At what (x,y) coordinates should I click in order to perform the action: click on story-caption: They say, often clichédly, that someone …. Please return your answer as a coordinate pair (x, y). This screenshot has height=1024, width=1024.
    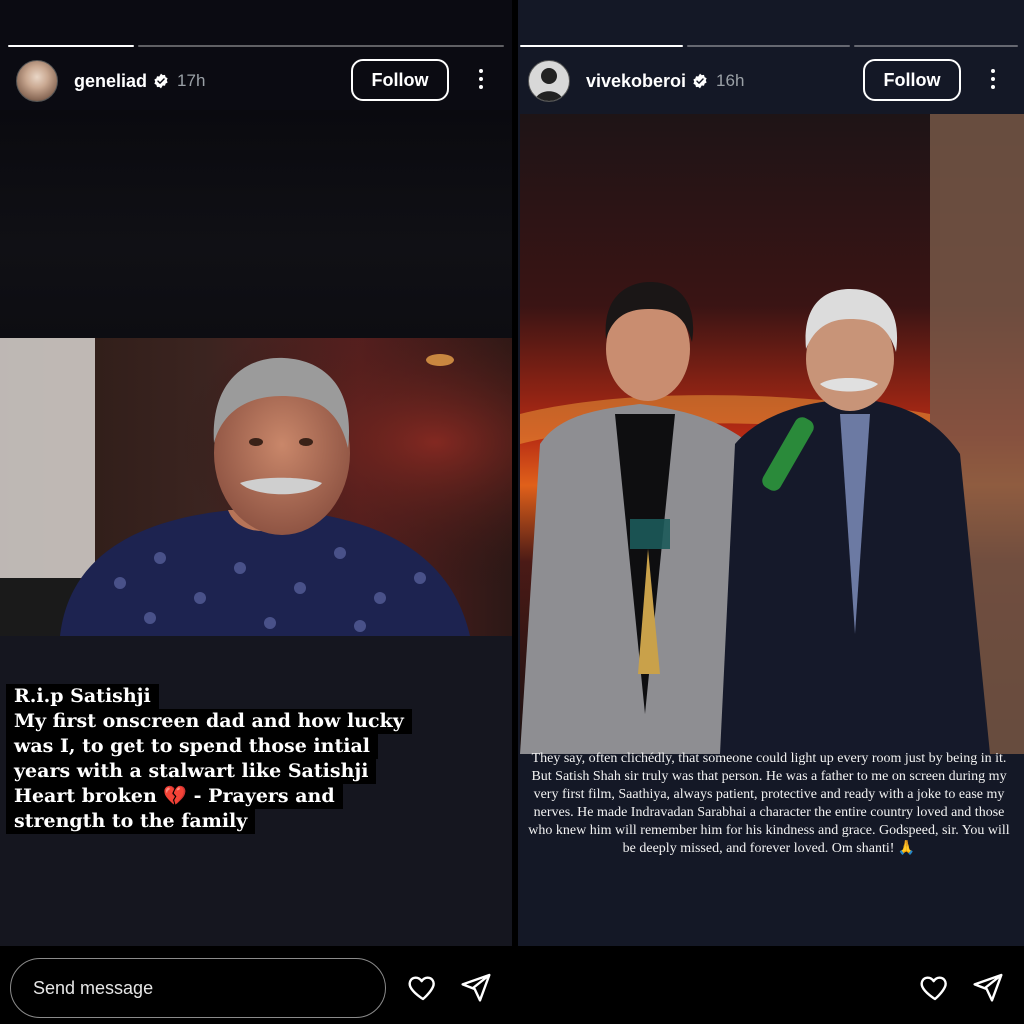
    Looking at the image, I should click on (769, 803).